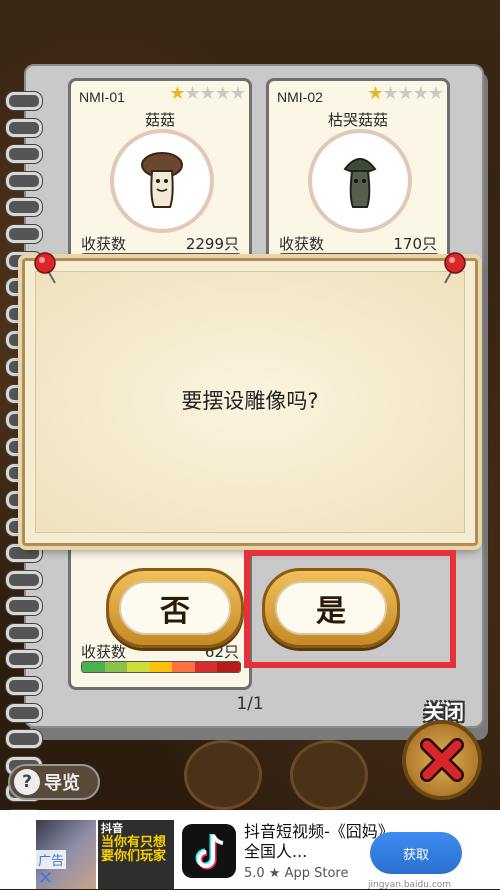 The image size is (500, 890). I want to click on mushroom-card-nmi-01: NMI-01 ★★★★★ 菇菇 收获数 2299只, so click(160, 181).